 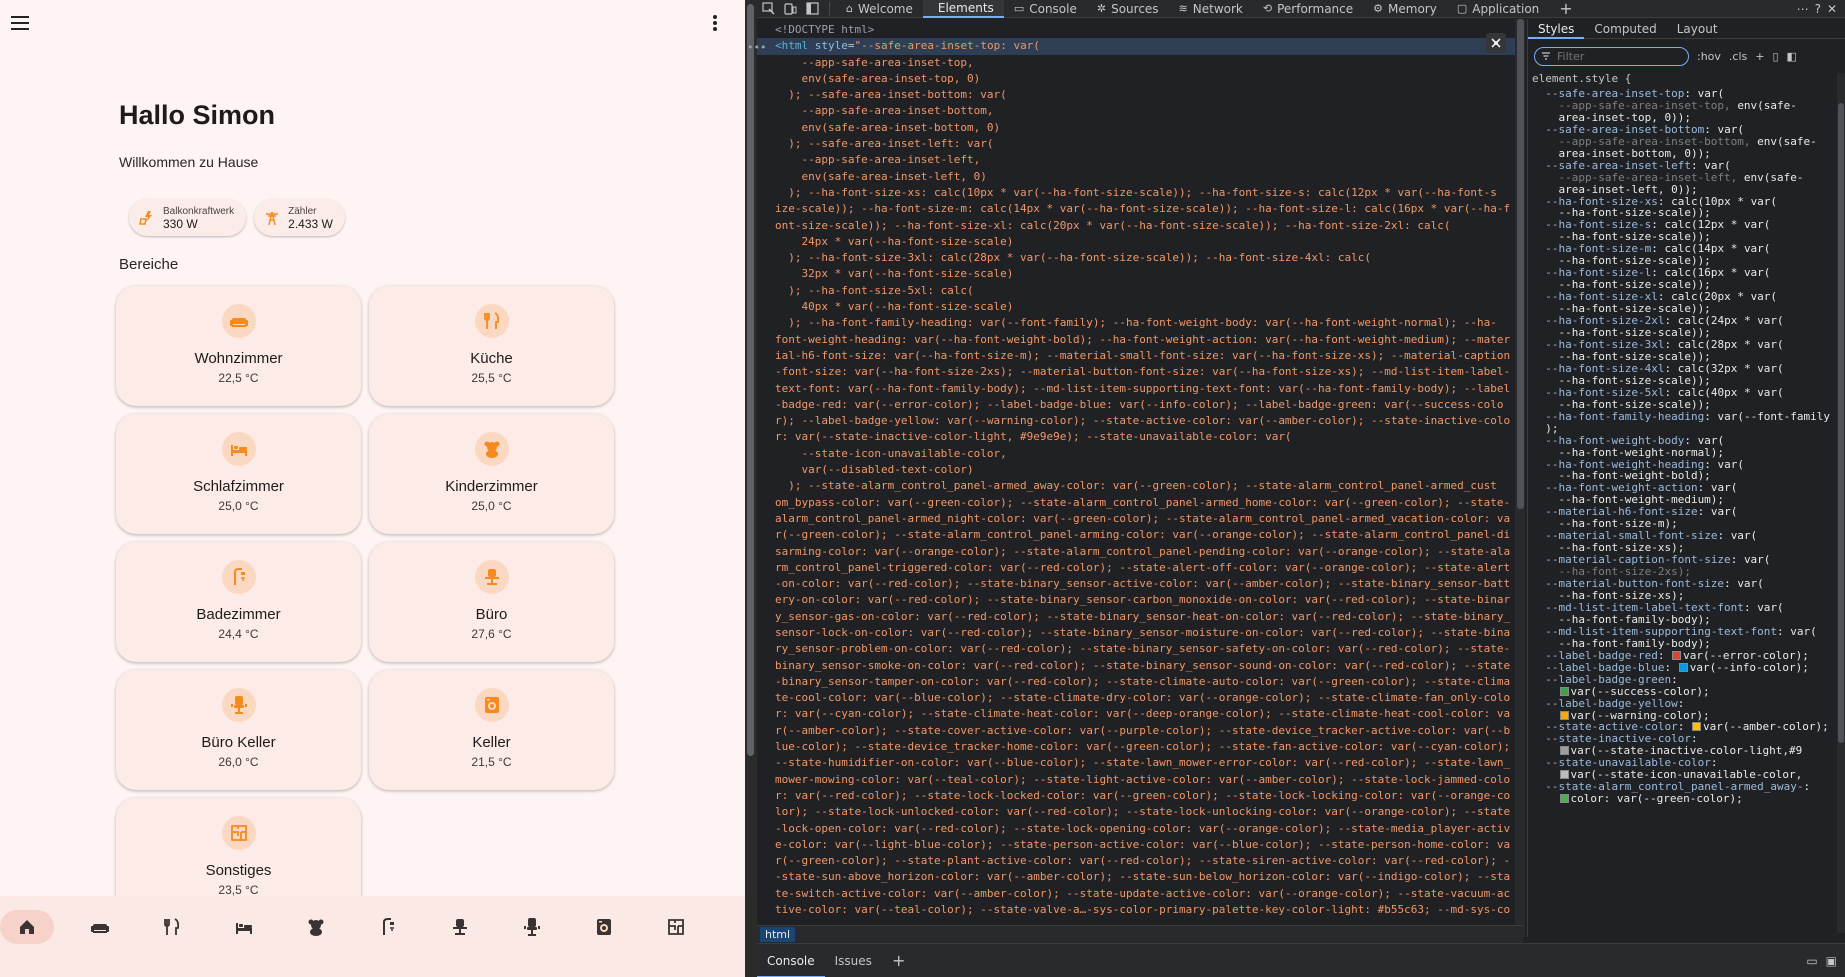 I want to click on code-line: <html style="--safe-area-inset-top: var(, so click(x=1140, y=46).